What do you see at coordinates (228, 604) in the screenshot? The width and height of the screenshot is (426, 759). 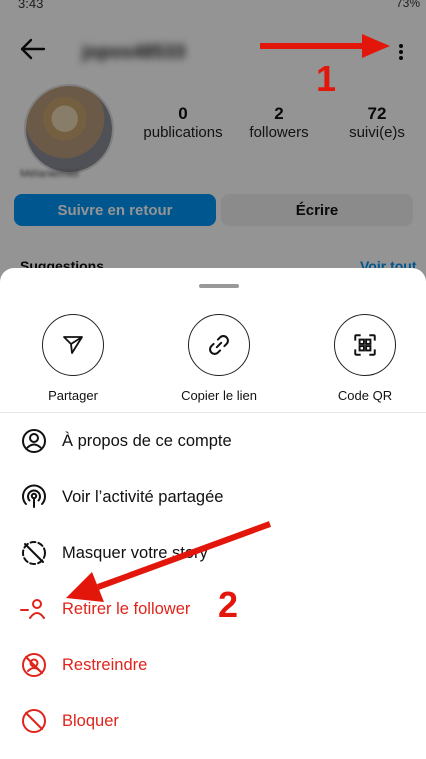 I see `annotation-step-2: 2` at bounding box center [228, 604].